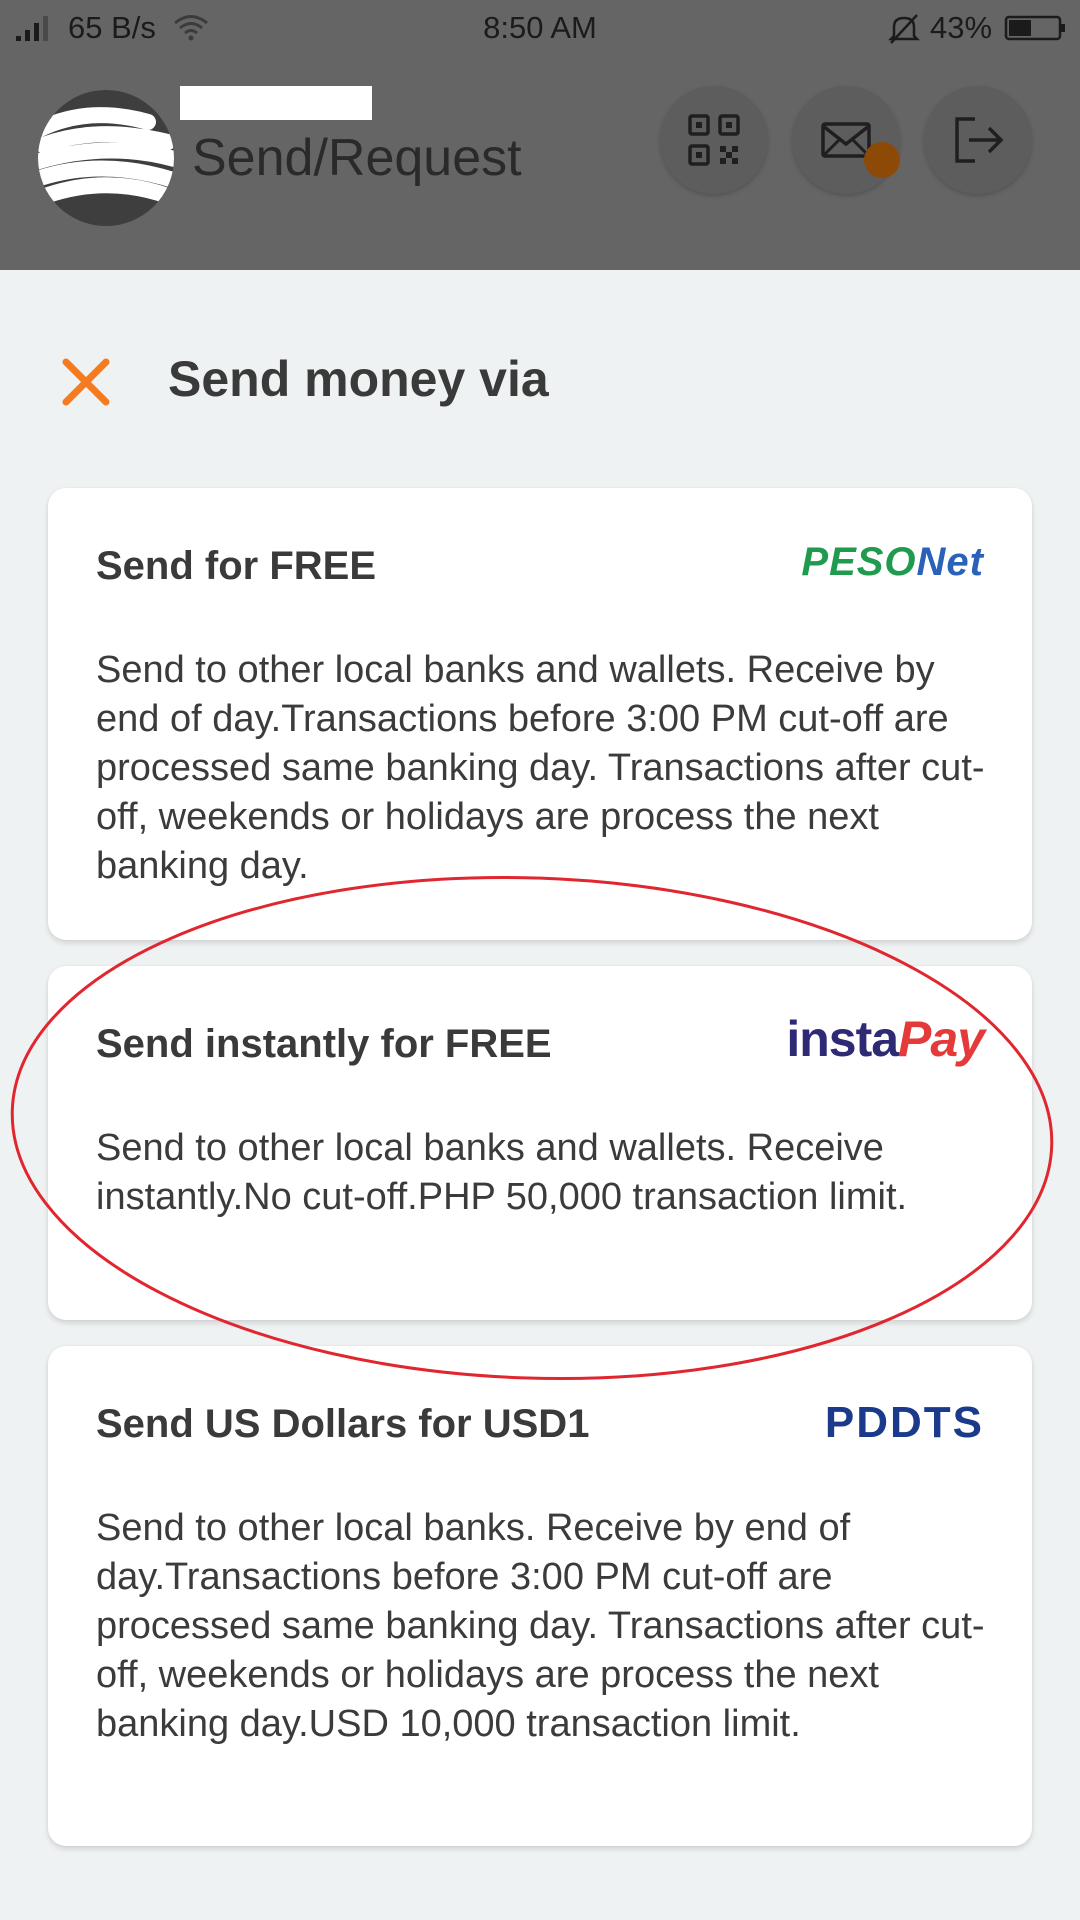 The width and height of the screenshot is (1080, 1920). What do you see at coordinates (343, 1424) in the screenshot?
I see `option-title: Send US Dollars for USD1` at bounding box center [343, 1424].